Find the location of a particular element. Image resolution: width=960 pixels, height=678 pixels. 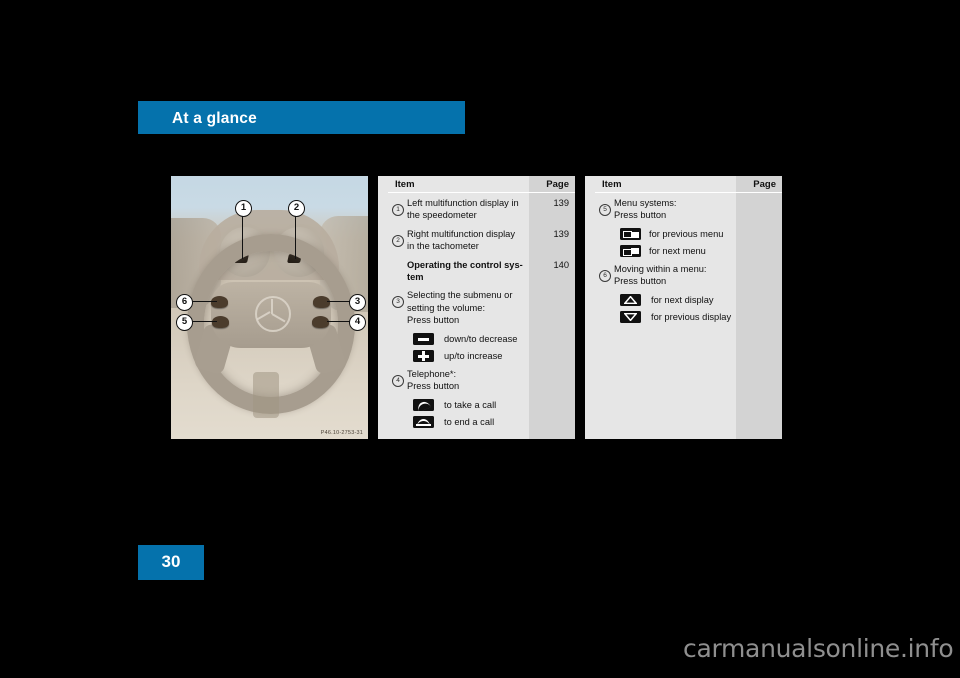

icon-row-label: for next display is located at coordinates (682, 300).